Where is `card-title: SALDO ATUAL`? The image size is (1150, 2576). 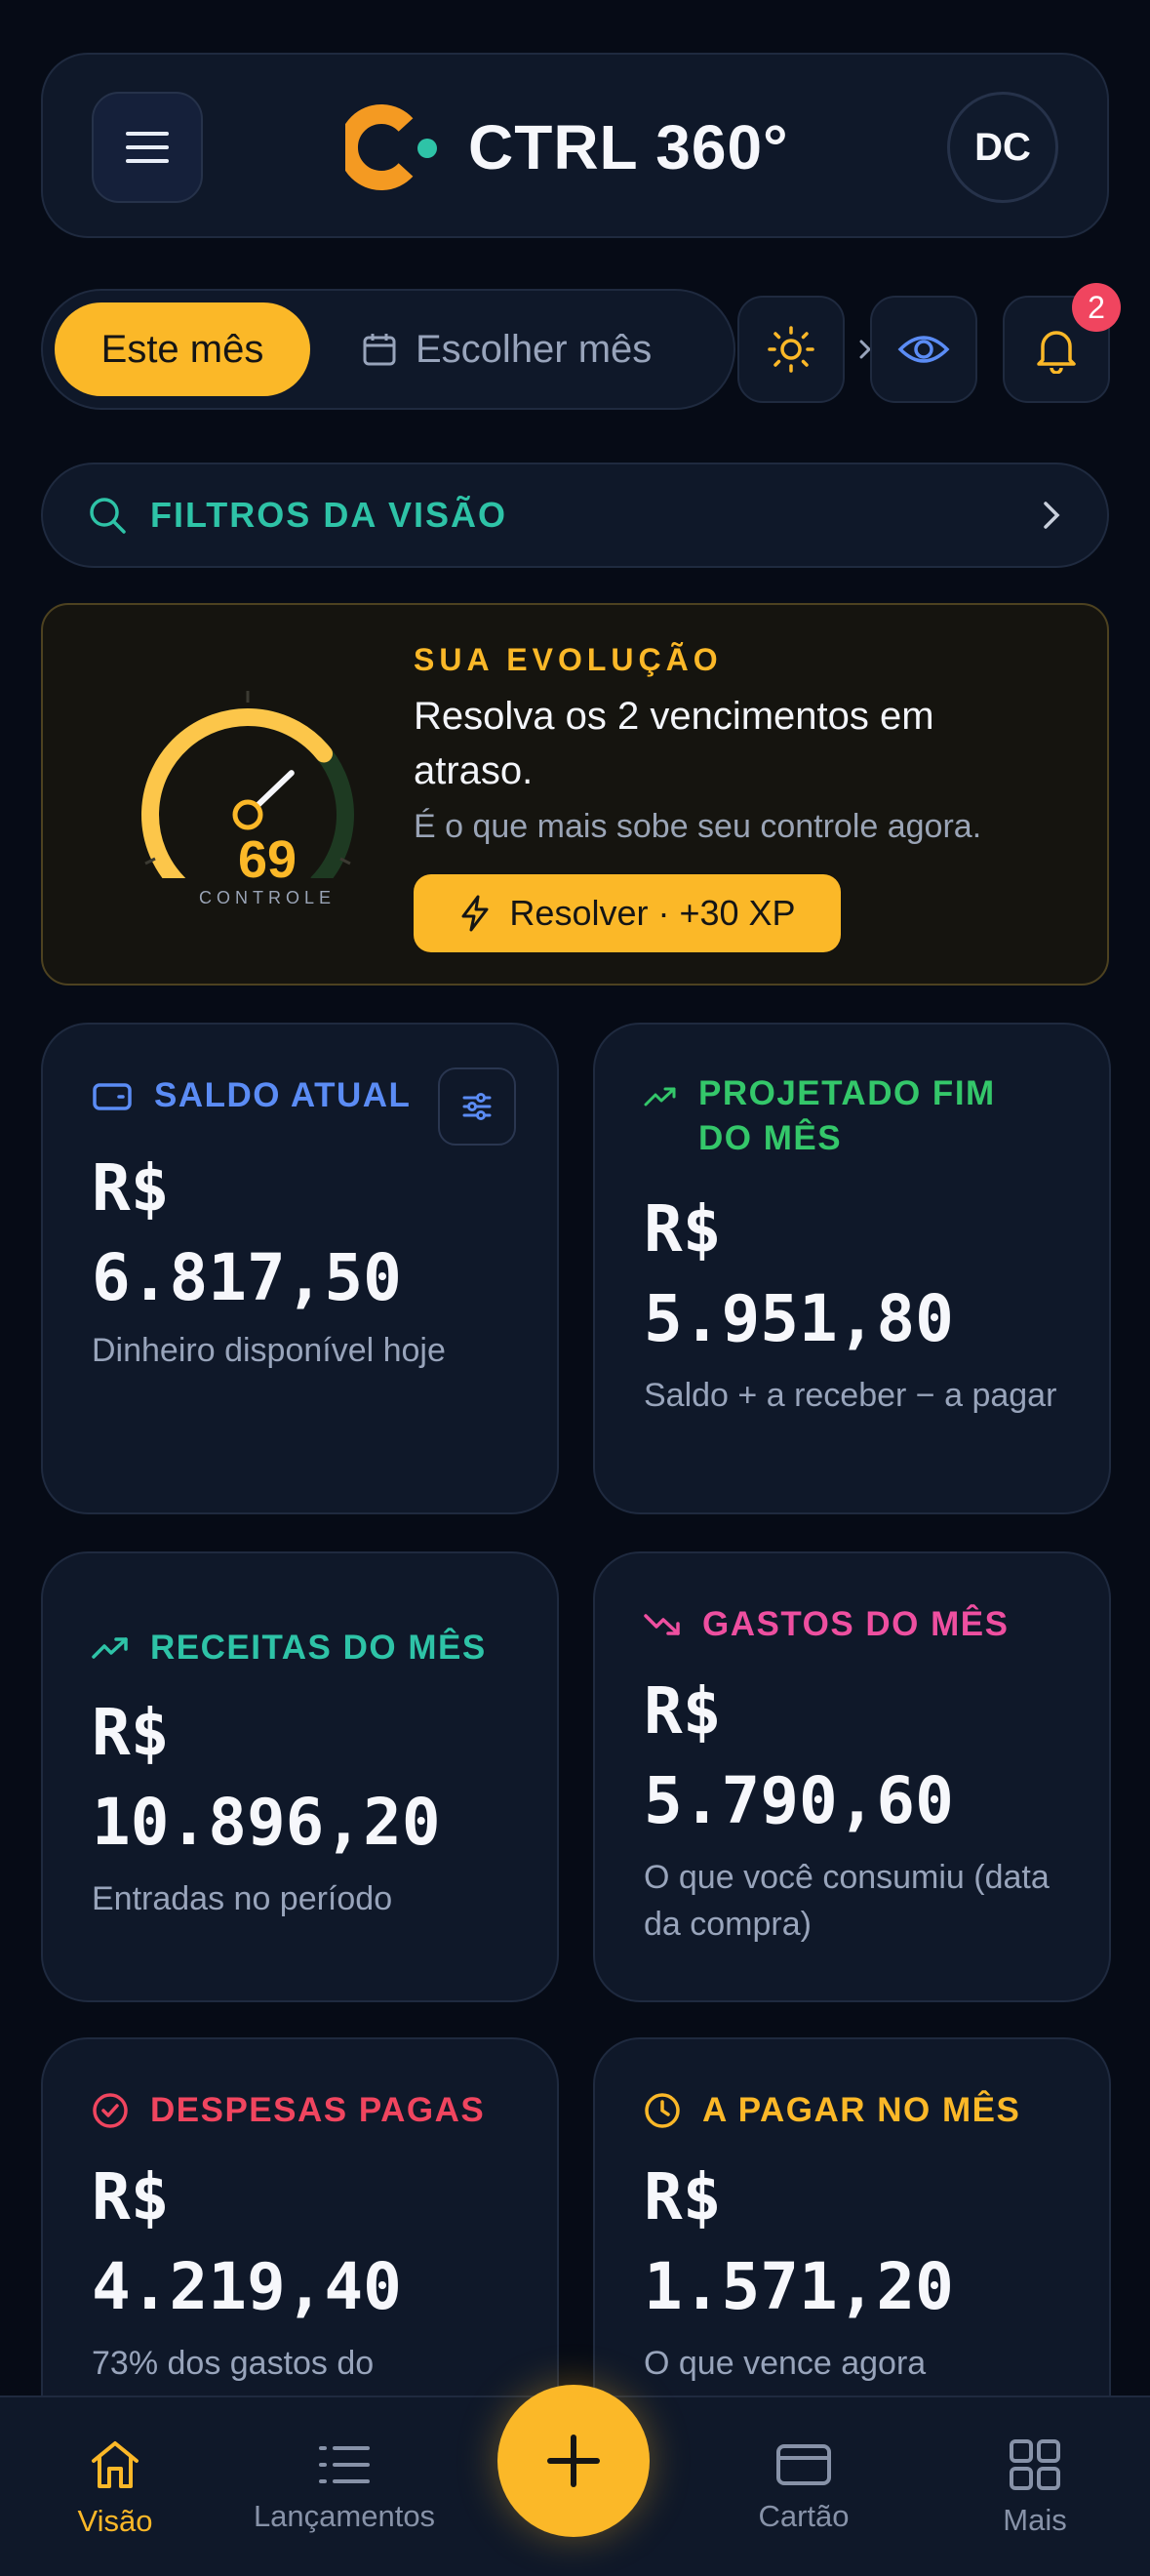
card-title: SALDO ATUAL is located at coordinates (283, 1095).